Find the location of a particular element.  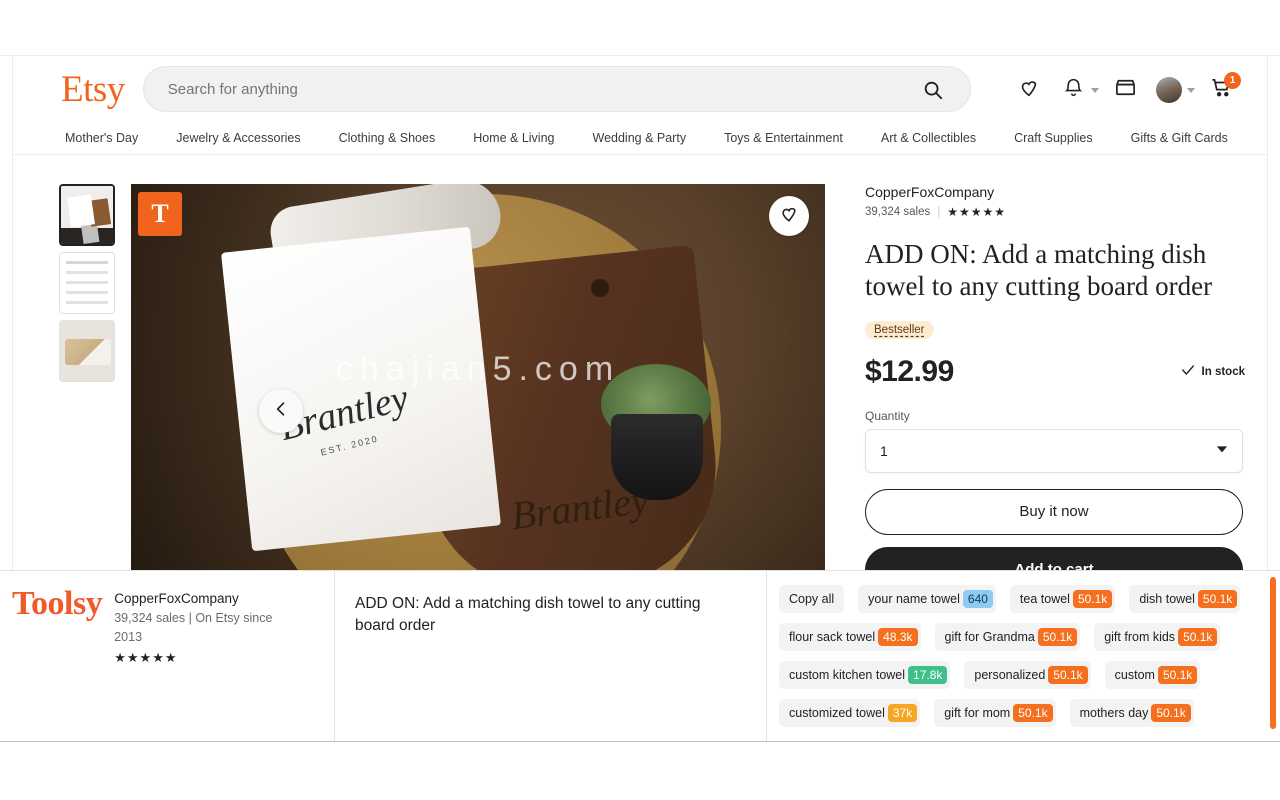

favorite-listing-button is located at coordinates (789, 216).